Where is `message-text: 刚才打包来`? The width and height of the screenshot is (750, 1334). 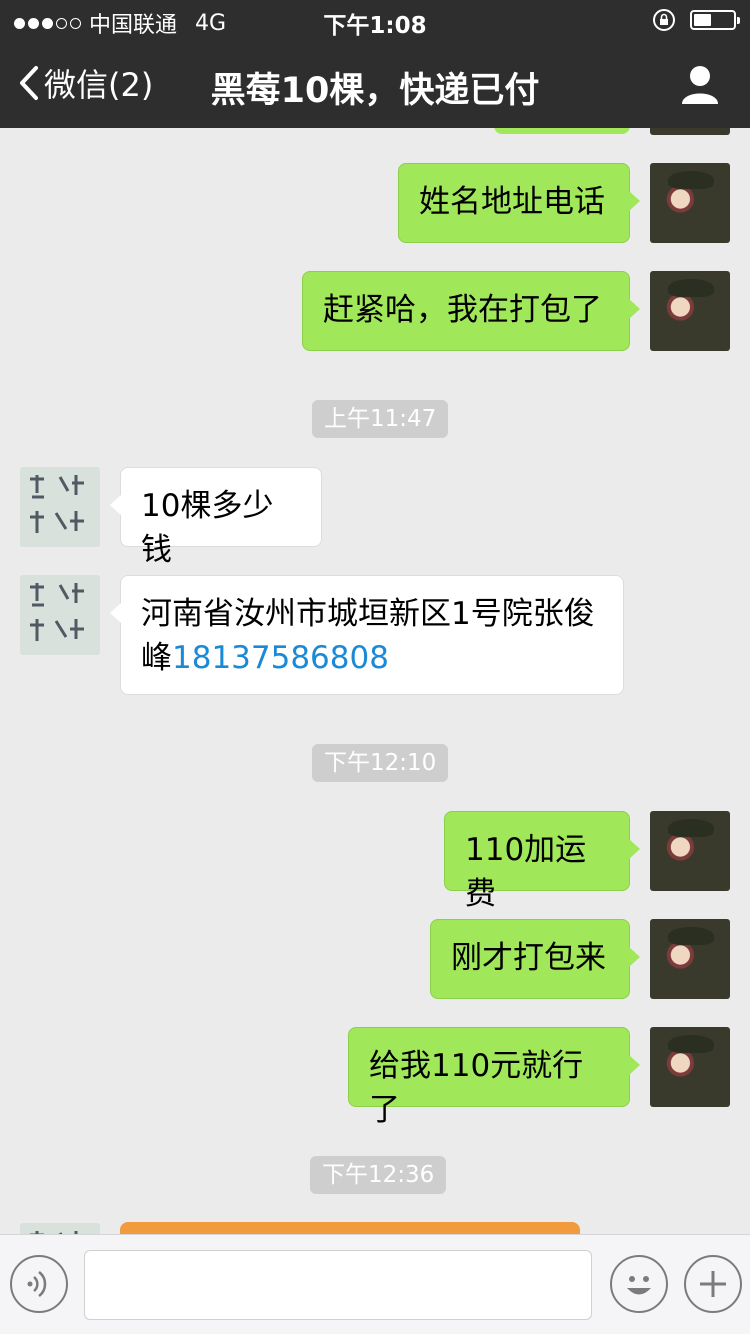 message-text: 刚才打包来 is located at coordinates (528, 958).